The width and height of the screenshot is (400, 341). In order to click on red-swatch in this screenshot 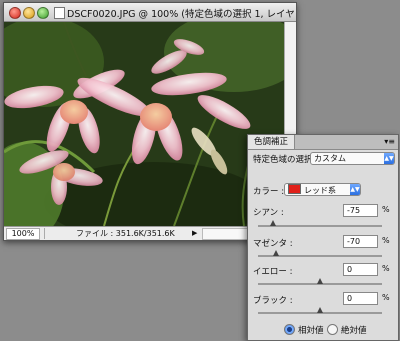, I will do `click(294, 189)`.